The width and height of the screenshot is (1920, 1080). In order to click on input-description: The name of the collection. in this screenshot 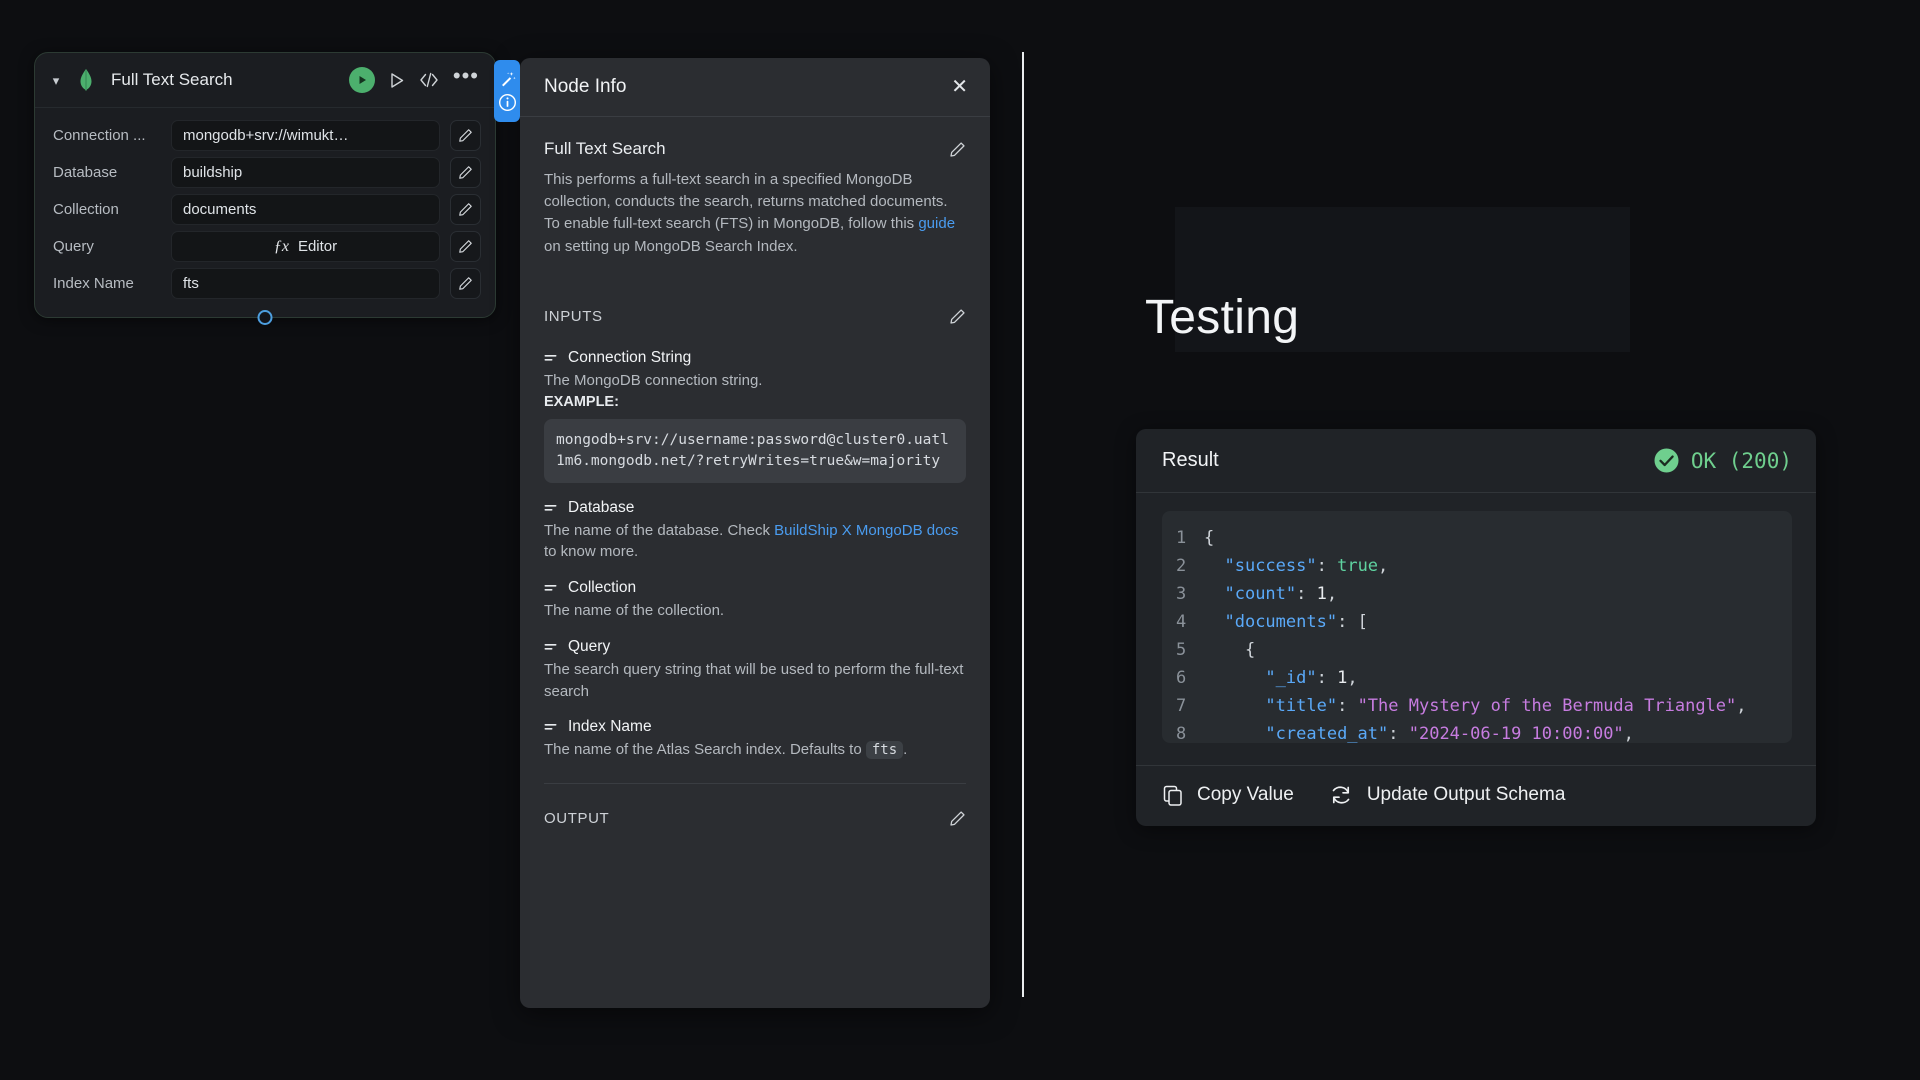, I will do `click(634, 611)`.